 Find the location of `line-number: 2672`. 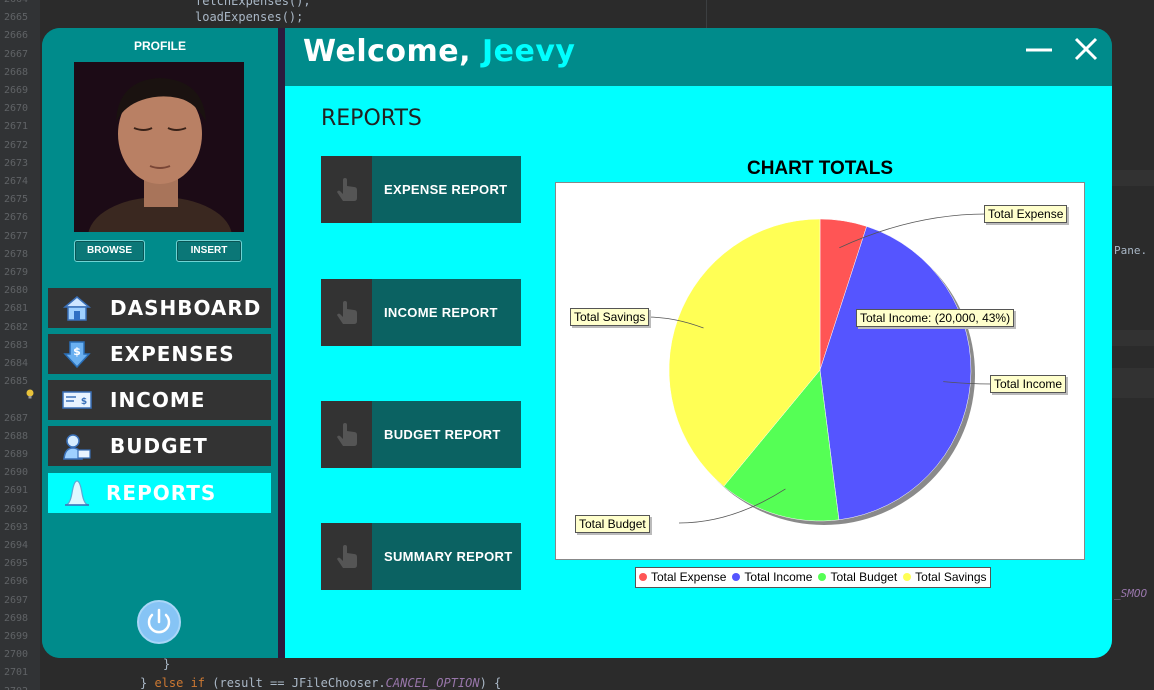

line-number: 2672 is located at coordinates (16, 145).